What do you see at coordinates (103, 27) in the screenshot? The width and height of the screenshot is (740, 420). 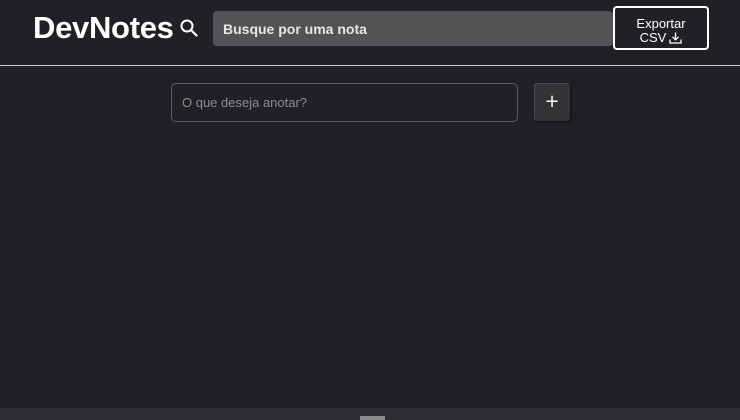 I see `app-logo: DevNotes` at bounding box center [103, 27].